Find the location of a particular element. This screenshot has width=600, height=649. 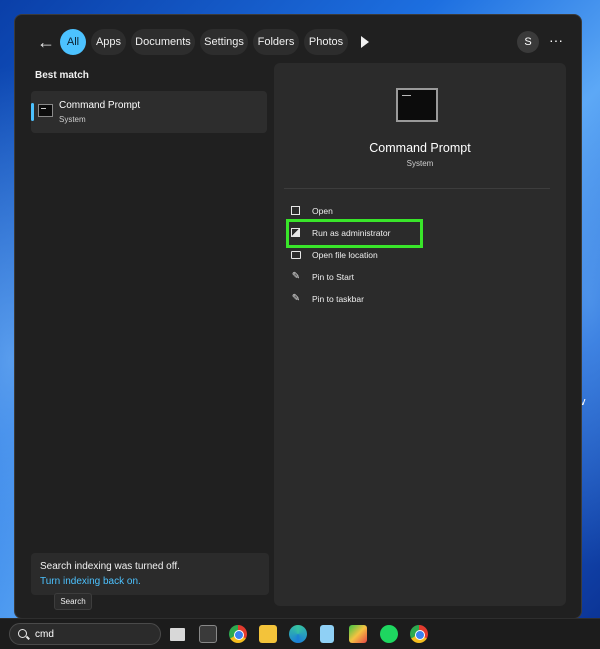

action-pin-to-taskbar: ✎ Pin to taskbar is located at coordinates (390, 299).